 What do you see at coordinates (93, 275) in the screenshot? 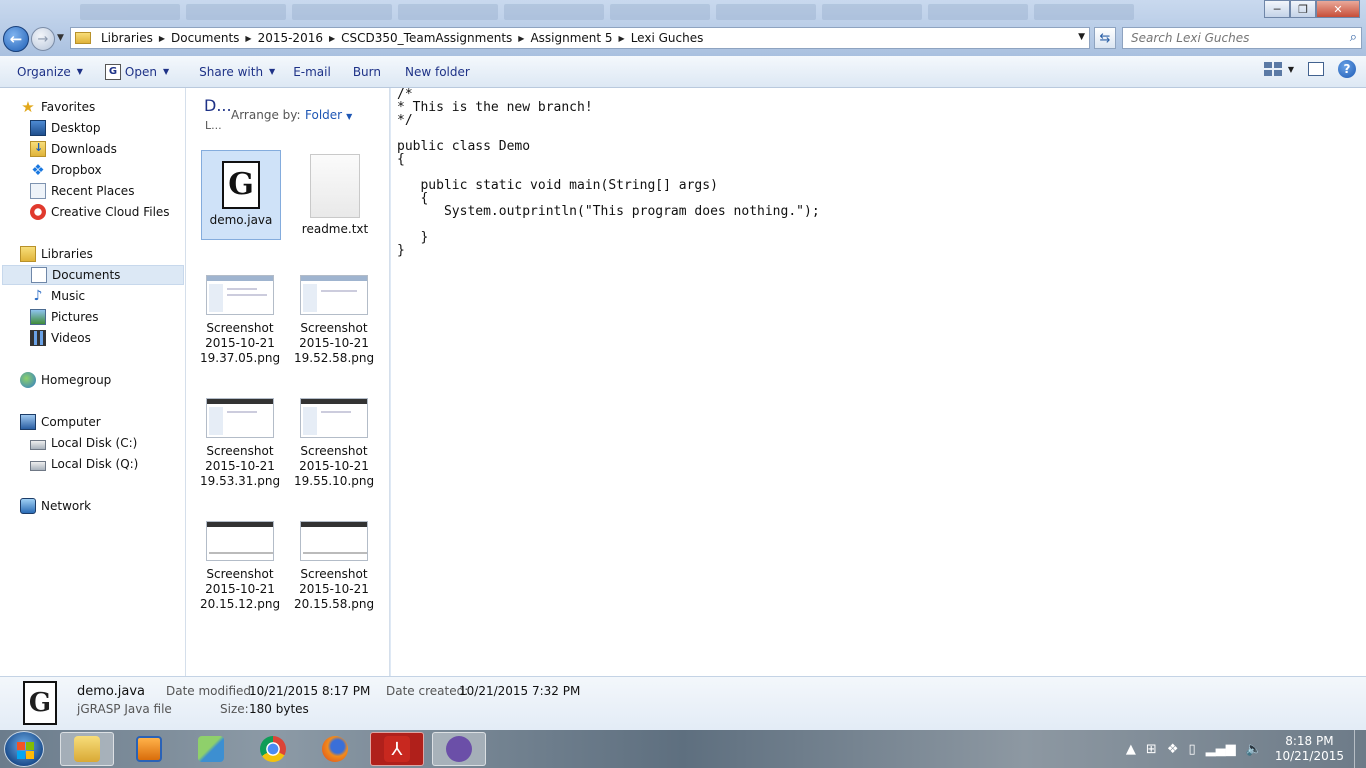
I see `nav-documents: Documents` at bounding box center [93, 275].